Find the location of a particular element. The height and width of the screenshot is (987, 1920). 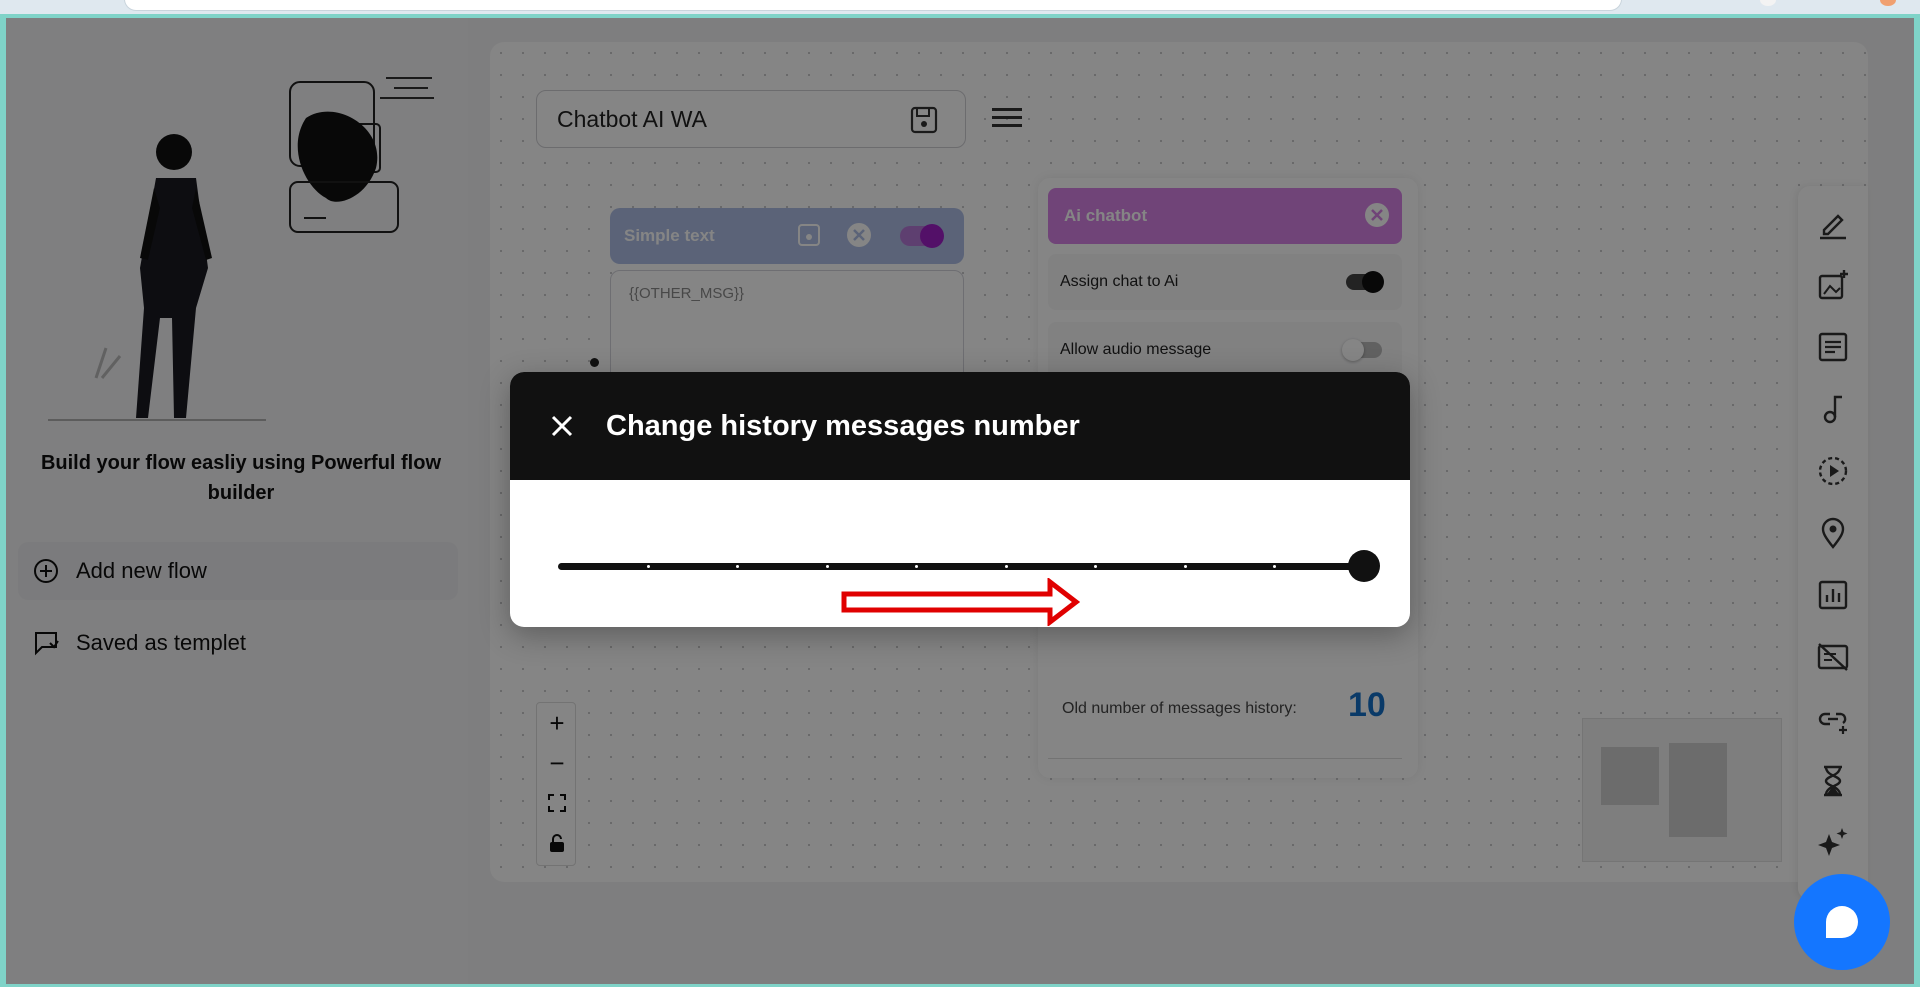

history-messages-dialog: Change history messages number is located at coordinates (960, 499).